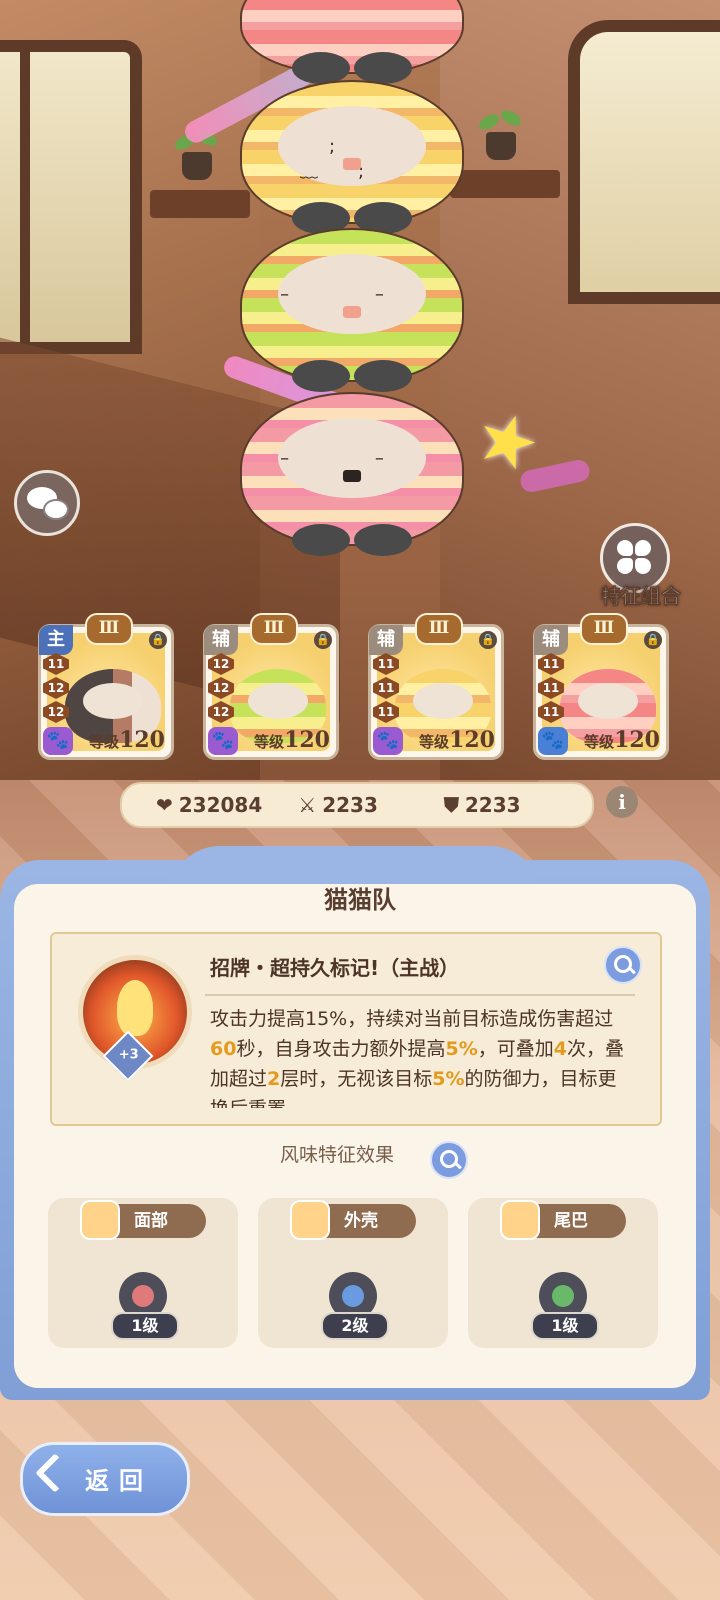 Image resolution: width=720 pixels, height=1600 pixels. What do you see at coordinates (271, 686) in the screenshot?
I see `team-cat-card: 辅 Ⅲ 🔒 12 12 12 🐾 等级120` at bounding box center [271, 686].